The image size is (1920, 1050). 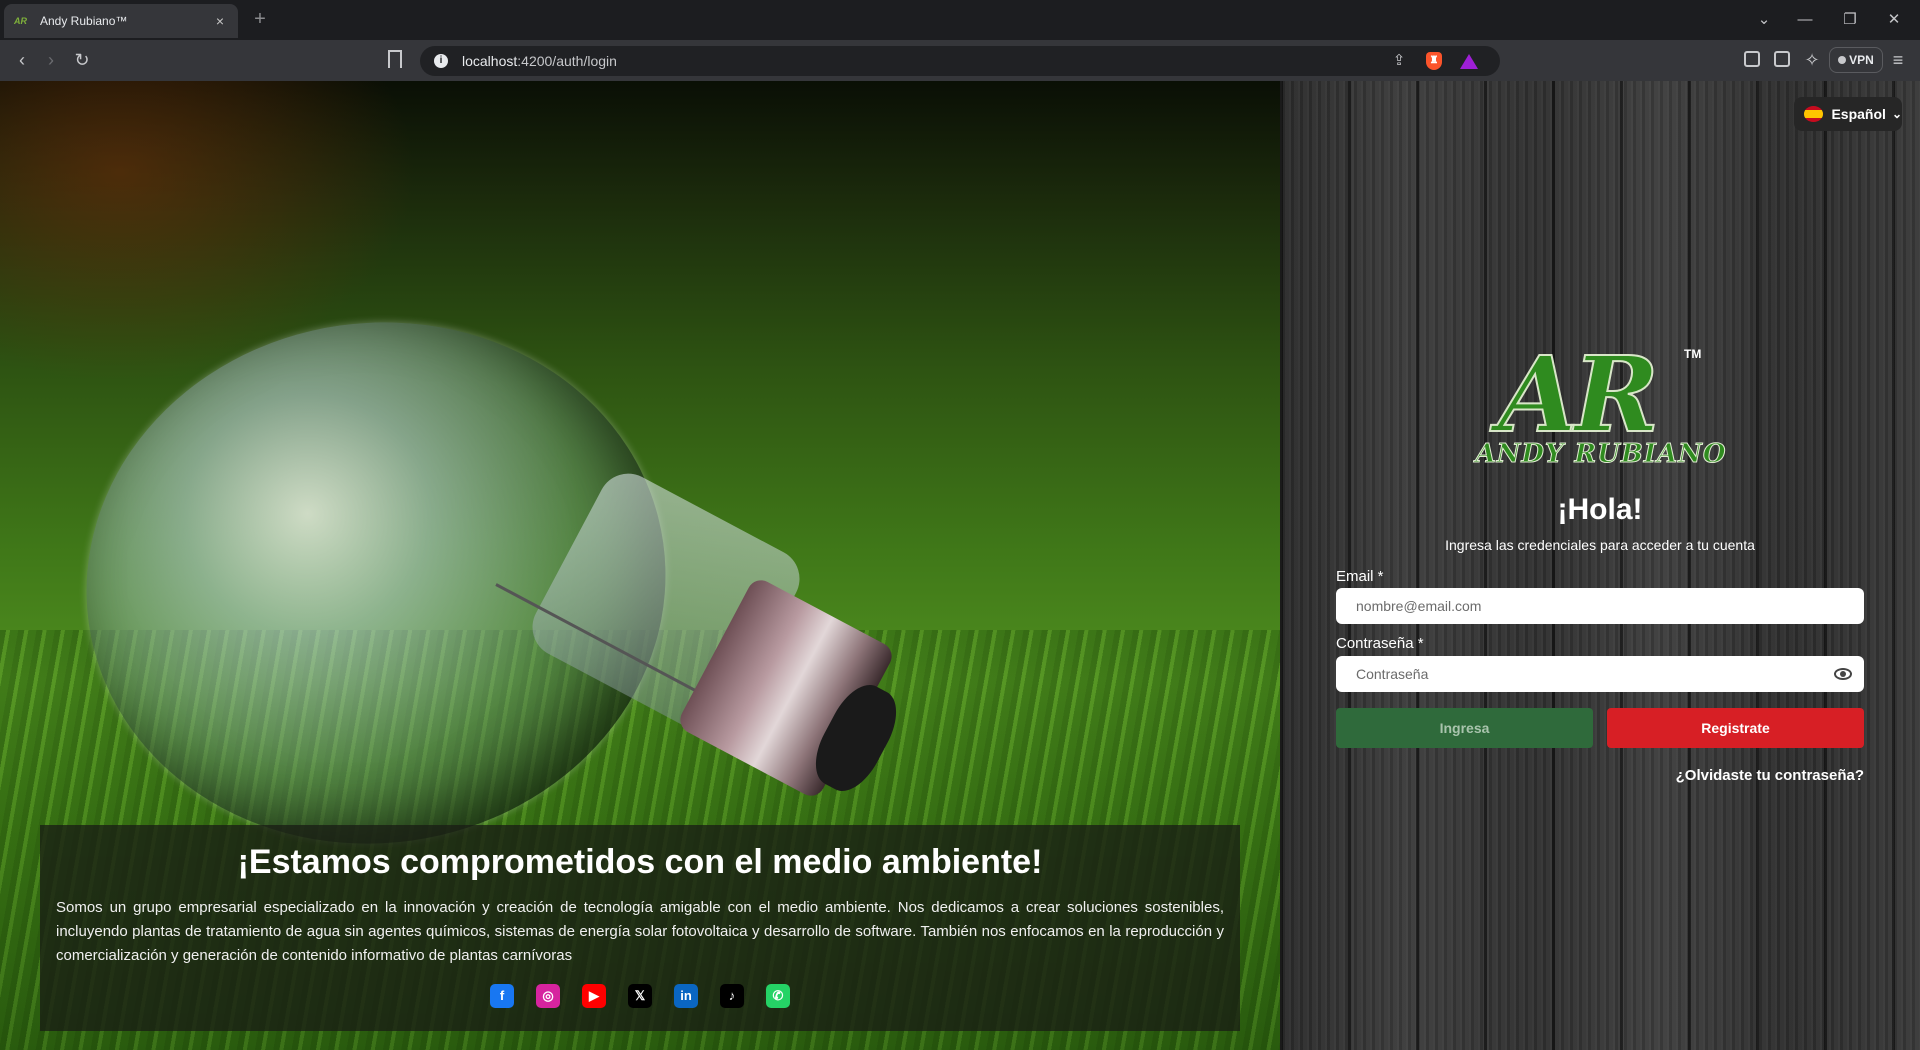 What do you see at coordinates (1464, 728) in the screenshot?
I see `login-button: Ingresa` at bounding box center [1464, 728].